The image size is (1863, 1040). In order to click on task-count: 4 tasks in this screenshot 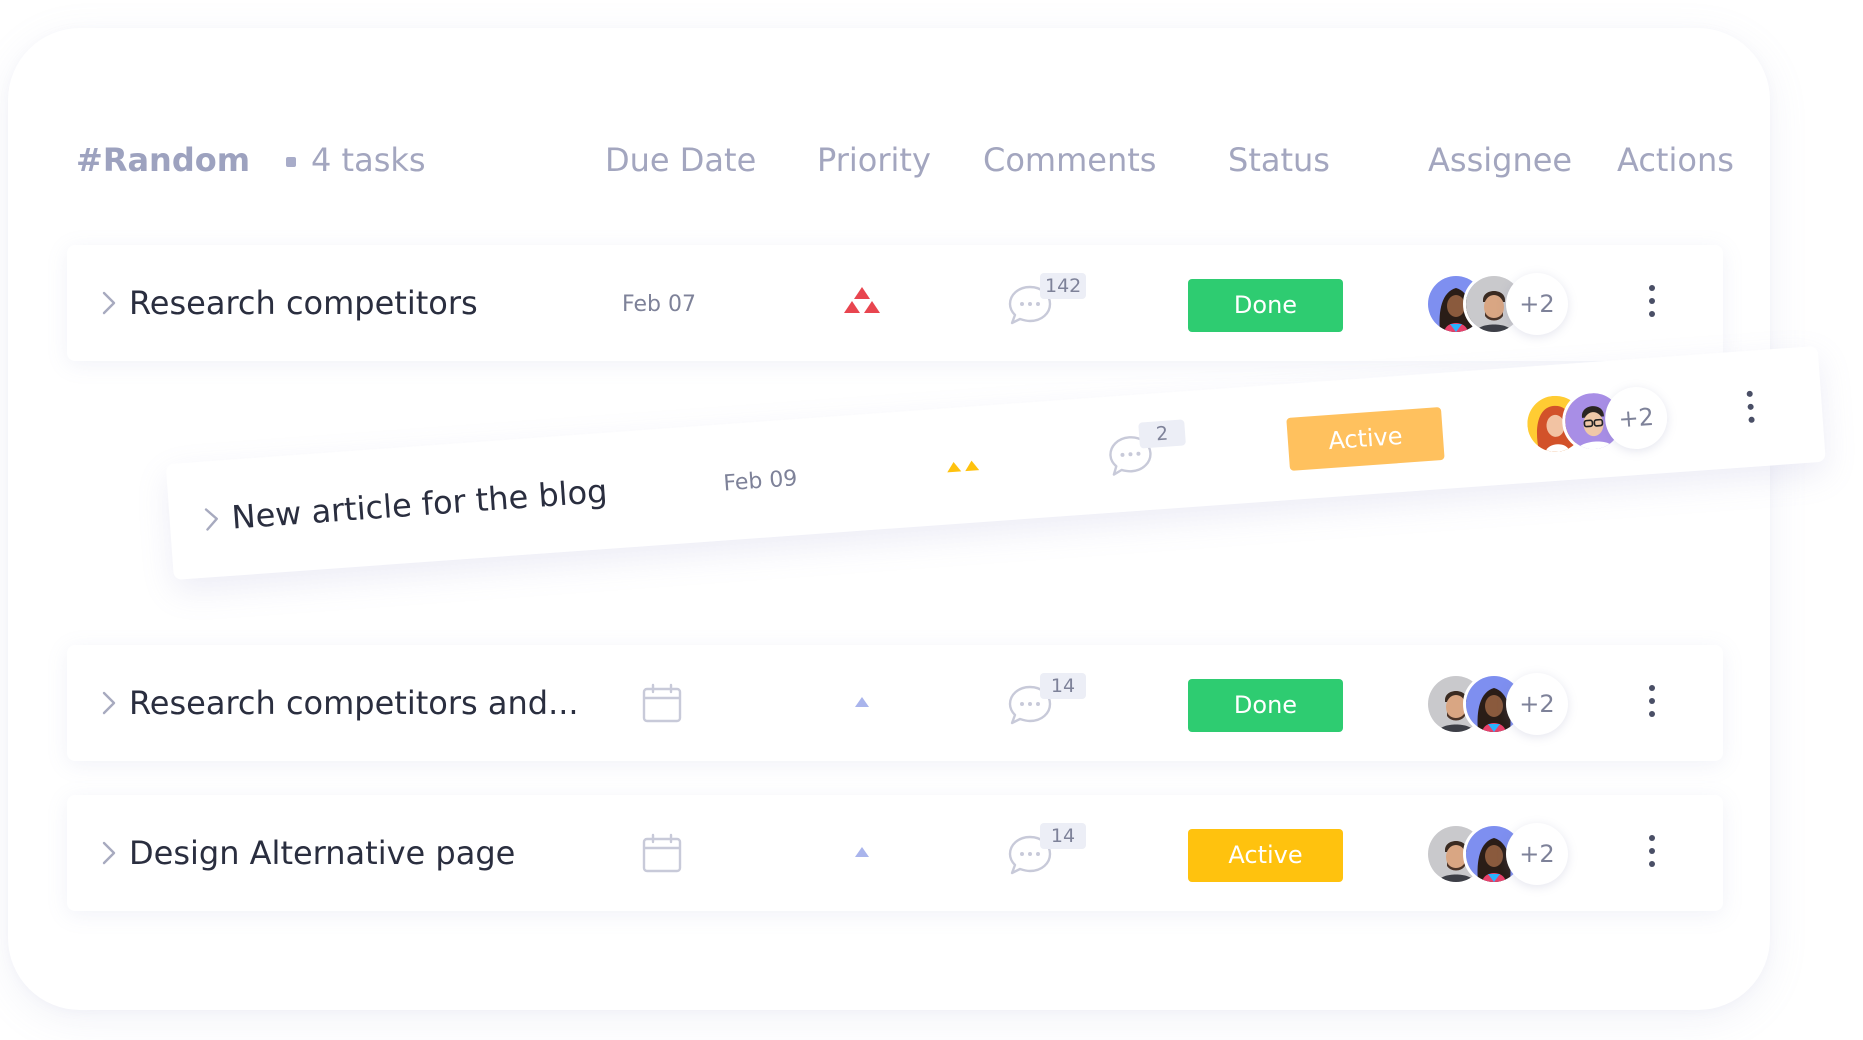, I will do `click(368, 160)`.